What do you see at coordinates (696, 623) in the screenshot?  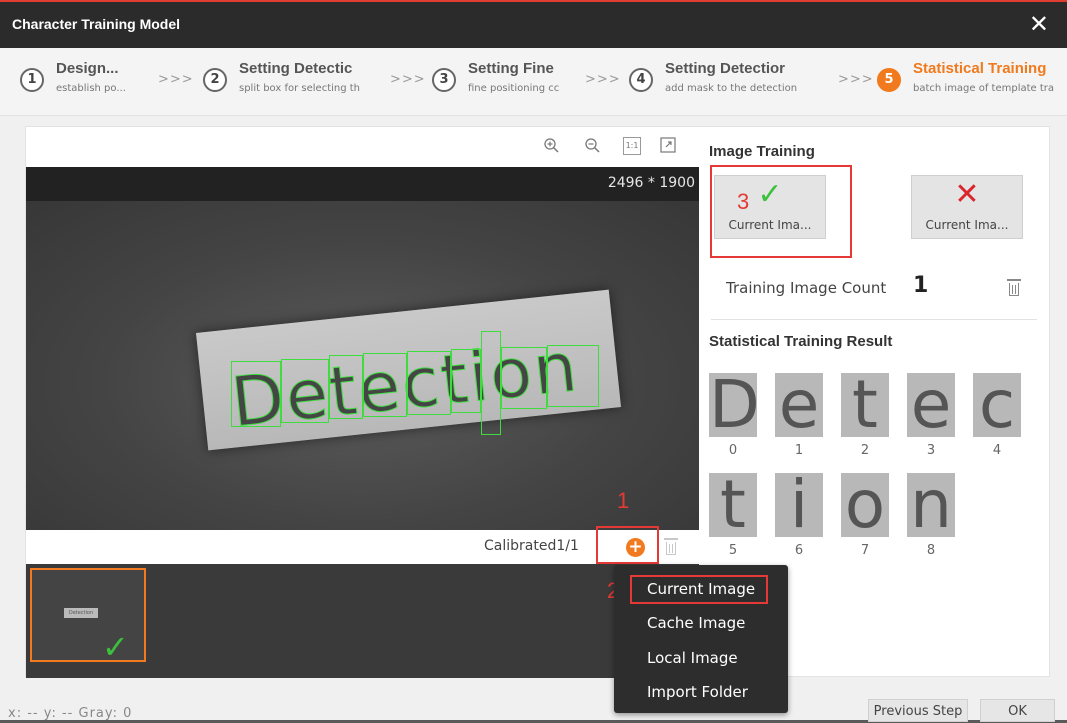 I see `menu-item-cache-image: Cache Image` at bounding box center [696, 623].